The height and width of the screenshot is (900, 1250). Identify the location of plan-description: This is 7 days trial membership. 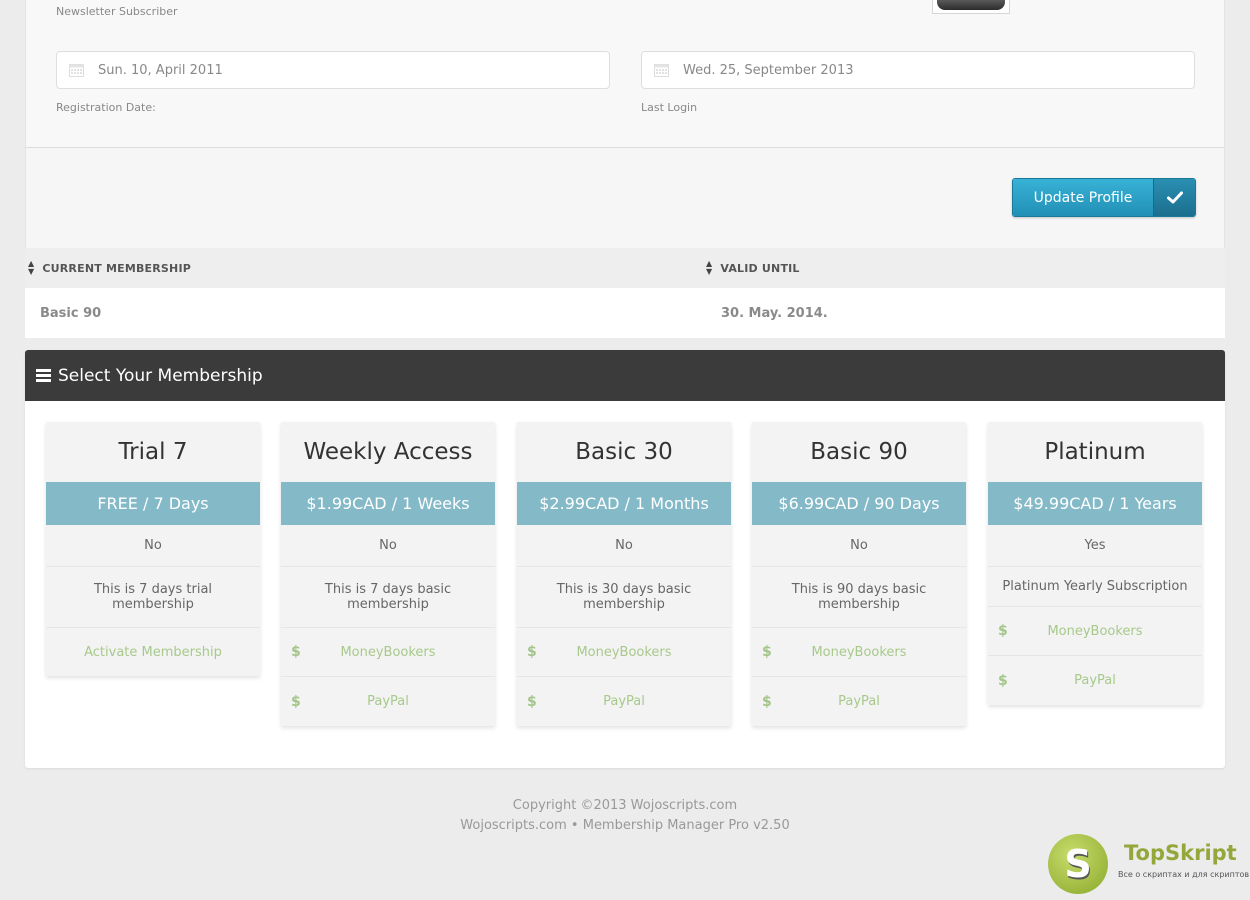
(153, 597).